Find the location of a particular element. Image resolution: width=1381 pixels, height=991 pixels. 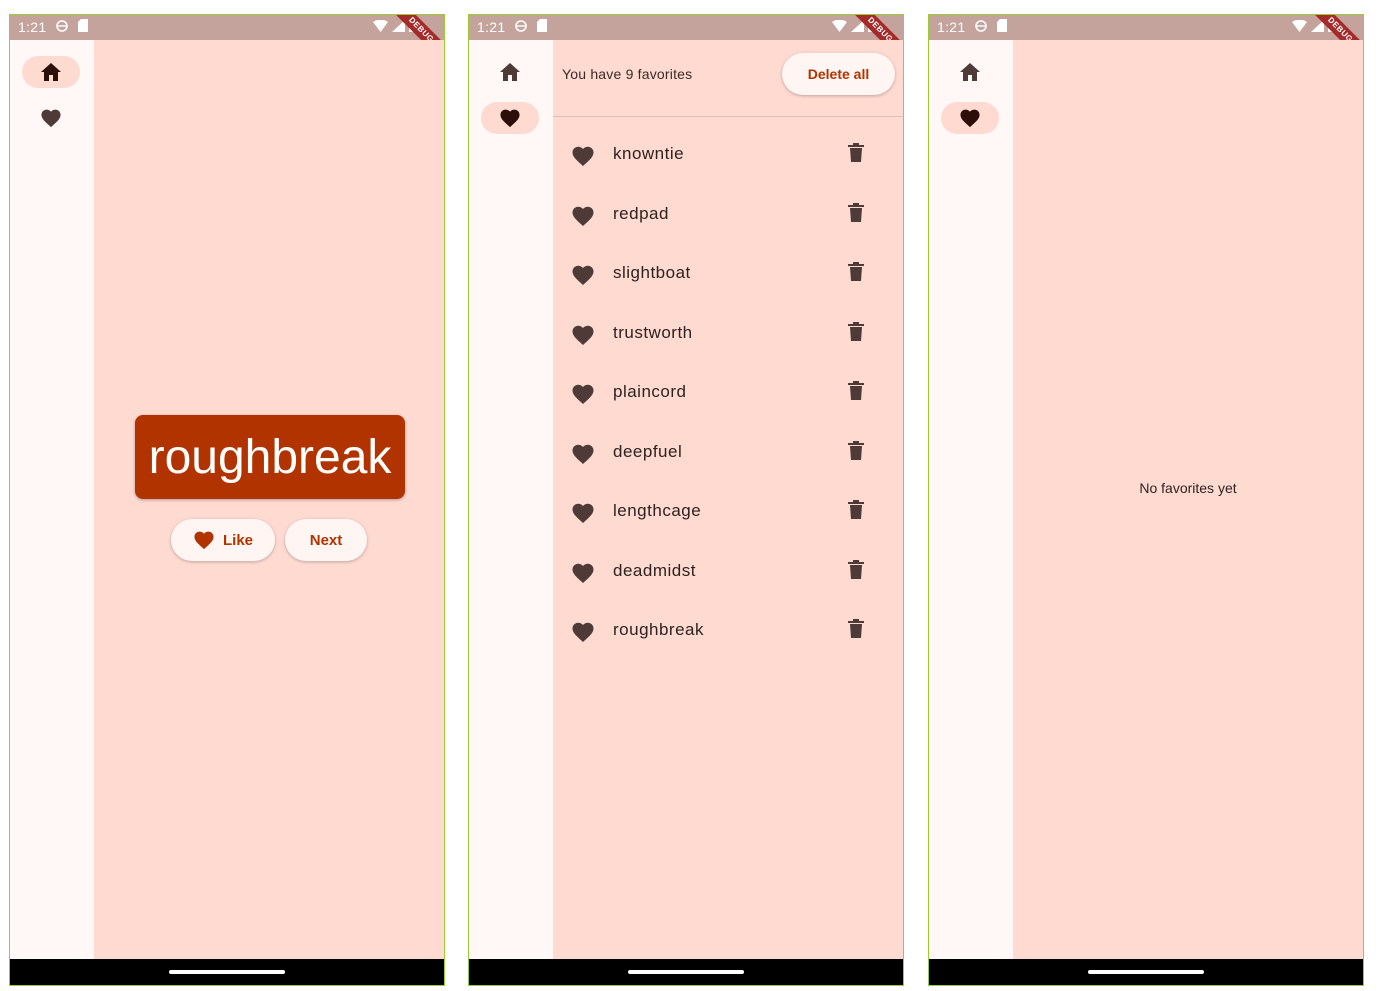

like-button: Like is located at coordinates (223, 540).